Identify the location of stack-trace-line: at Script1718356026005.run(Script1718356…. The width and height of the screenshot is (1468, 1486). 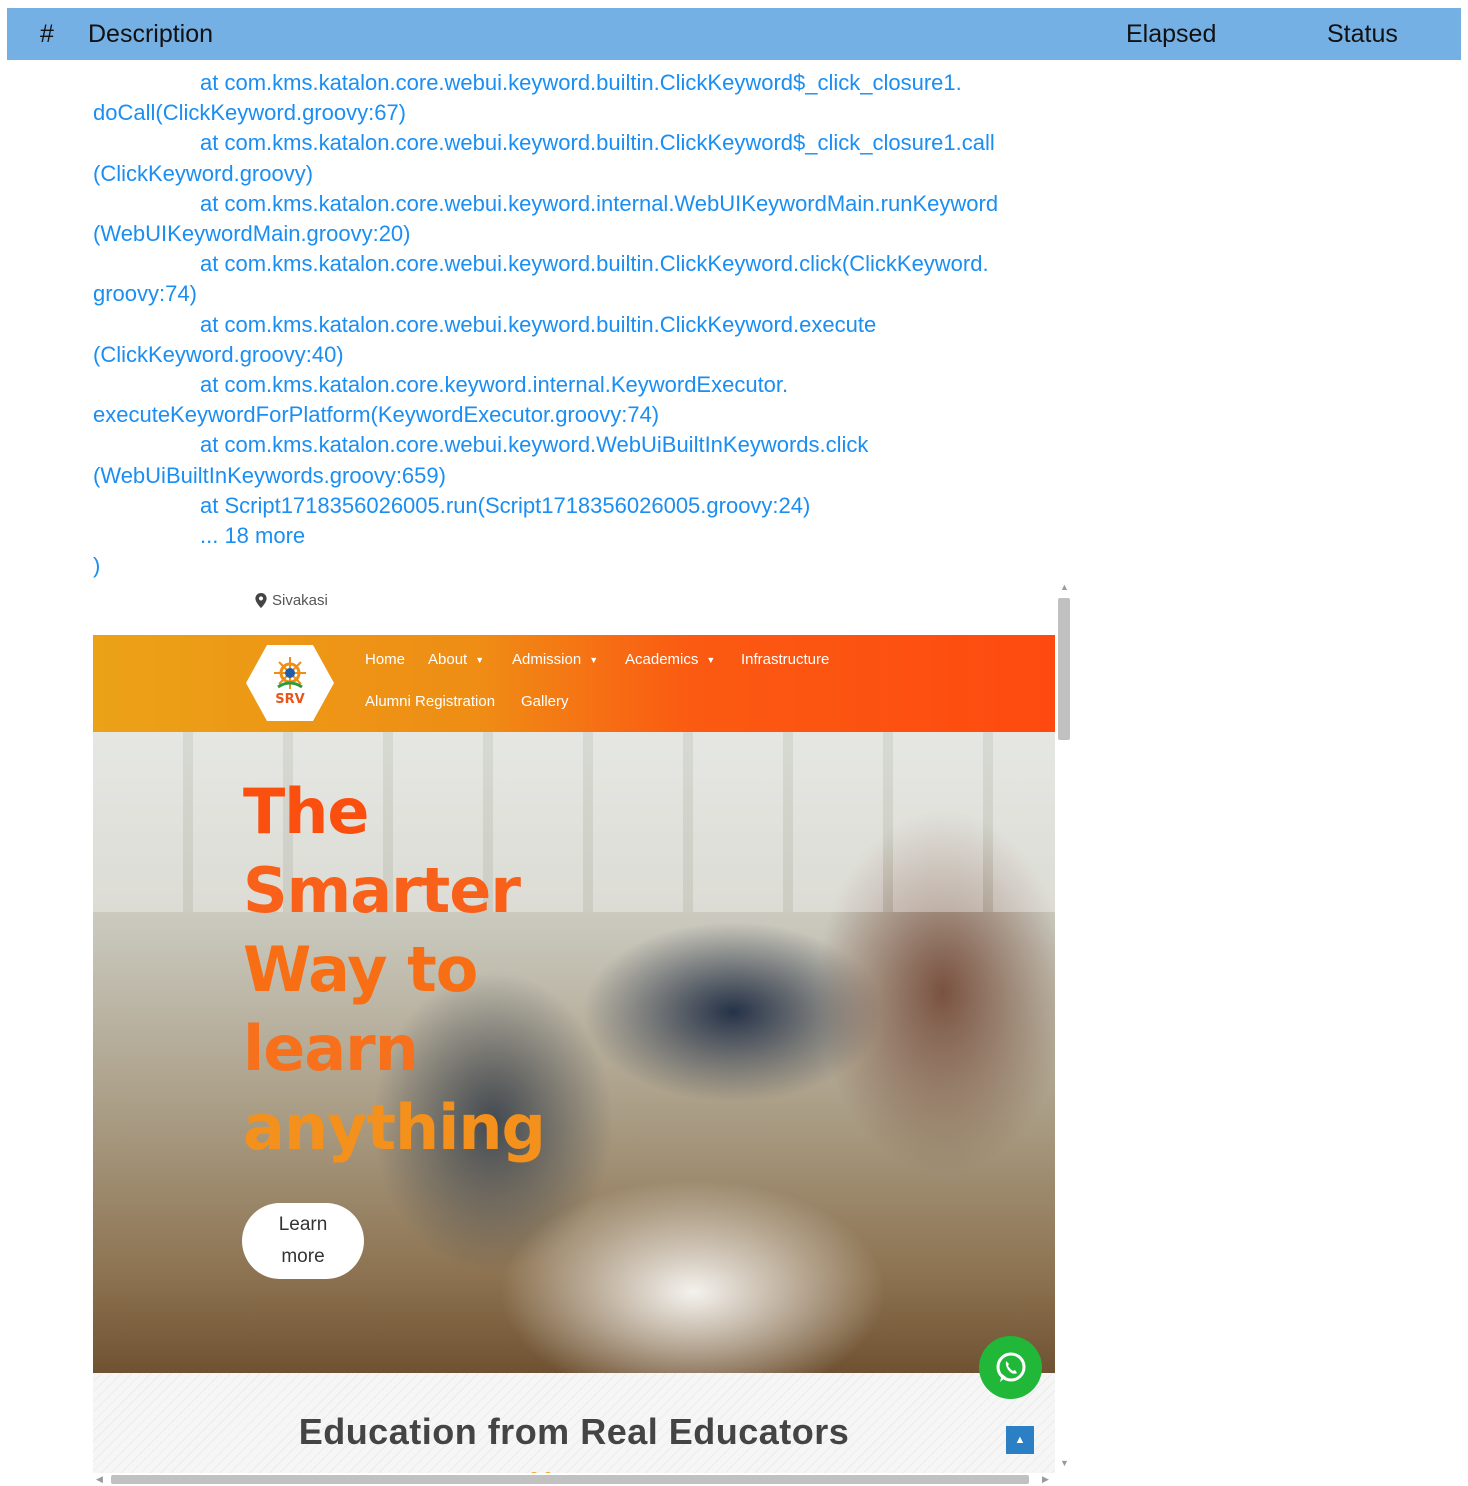
(505, 505).